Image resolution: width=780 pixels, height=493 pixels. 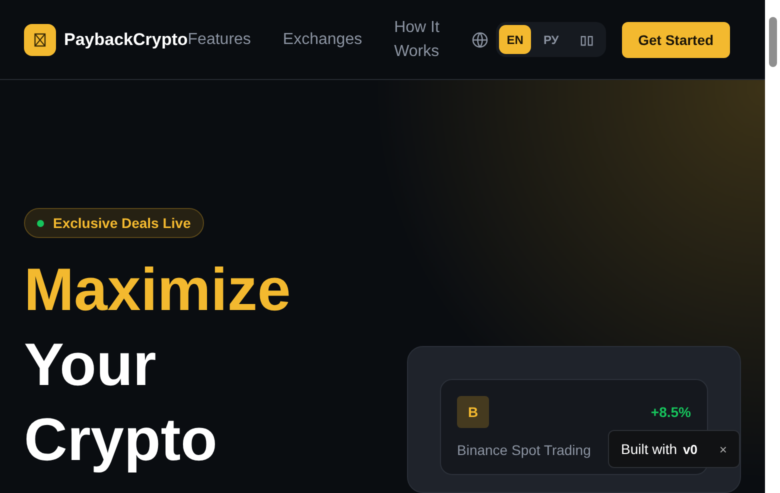 I want to click on nav-link: How It Works, so click(x=424, y=40).